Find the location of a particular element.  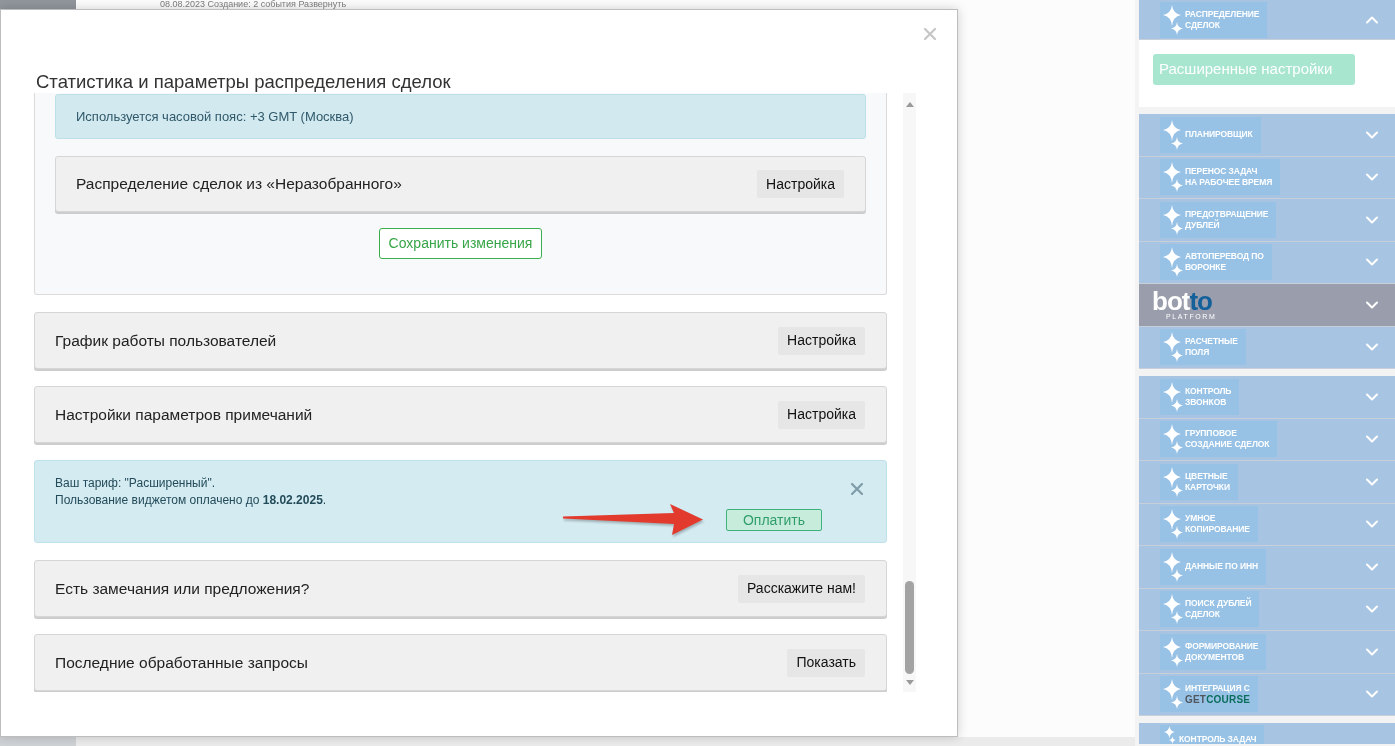

widget-title: КОНТРОЛЬ ЗАДАЧ is located at coordinates (1218, 739).